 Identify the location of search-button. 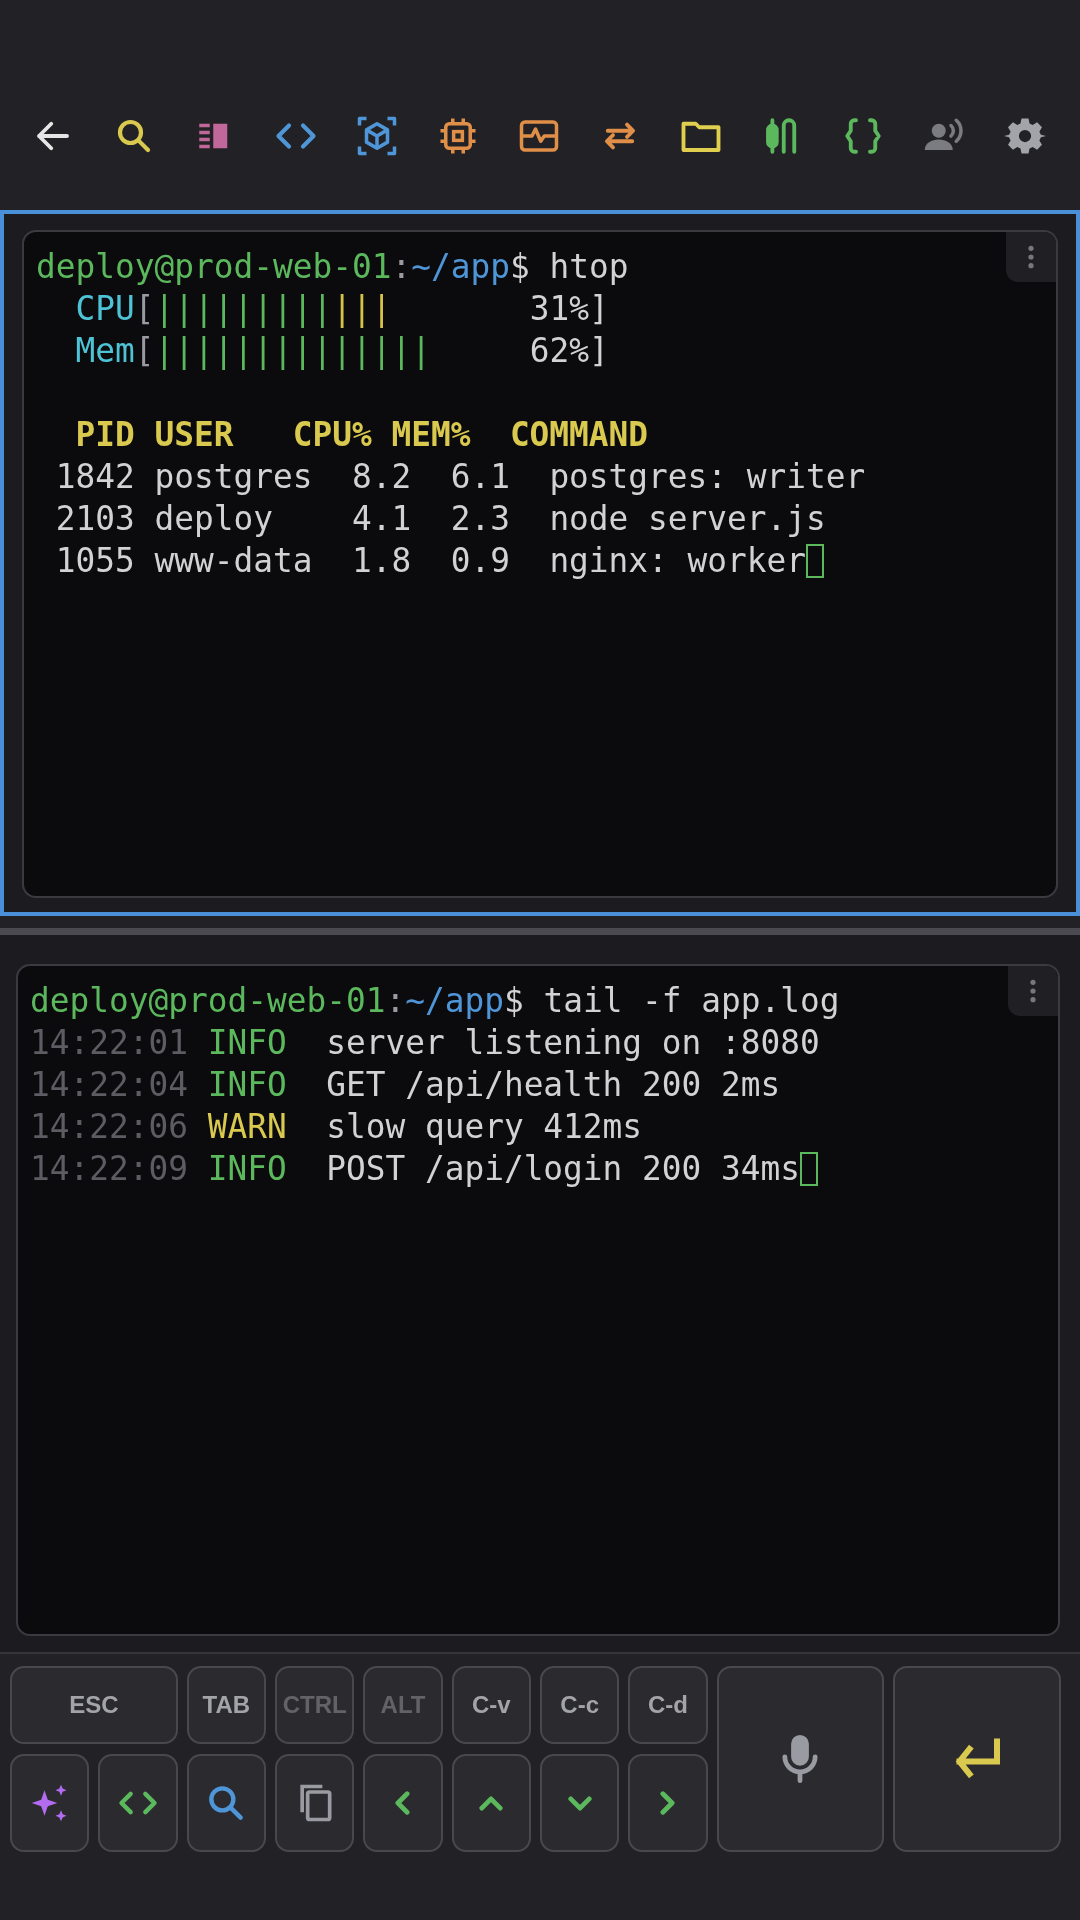
(226, 1803).